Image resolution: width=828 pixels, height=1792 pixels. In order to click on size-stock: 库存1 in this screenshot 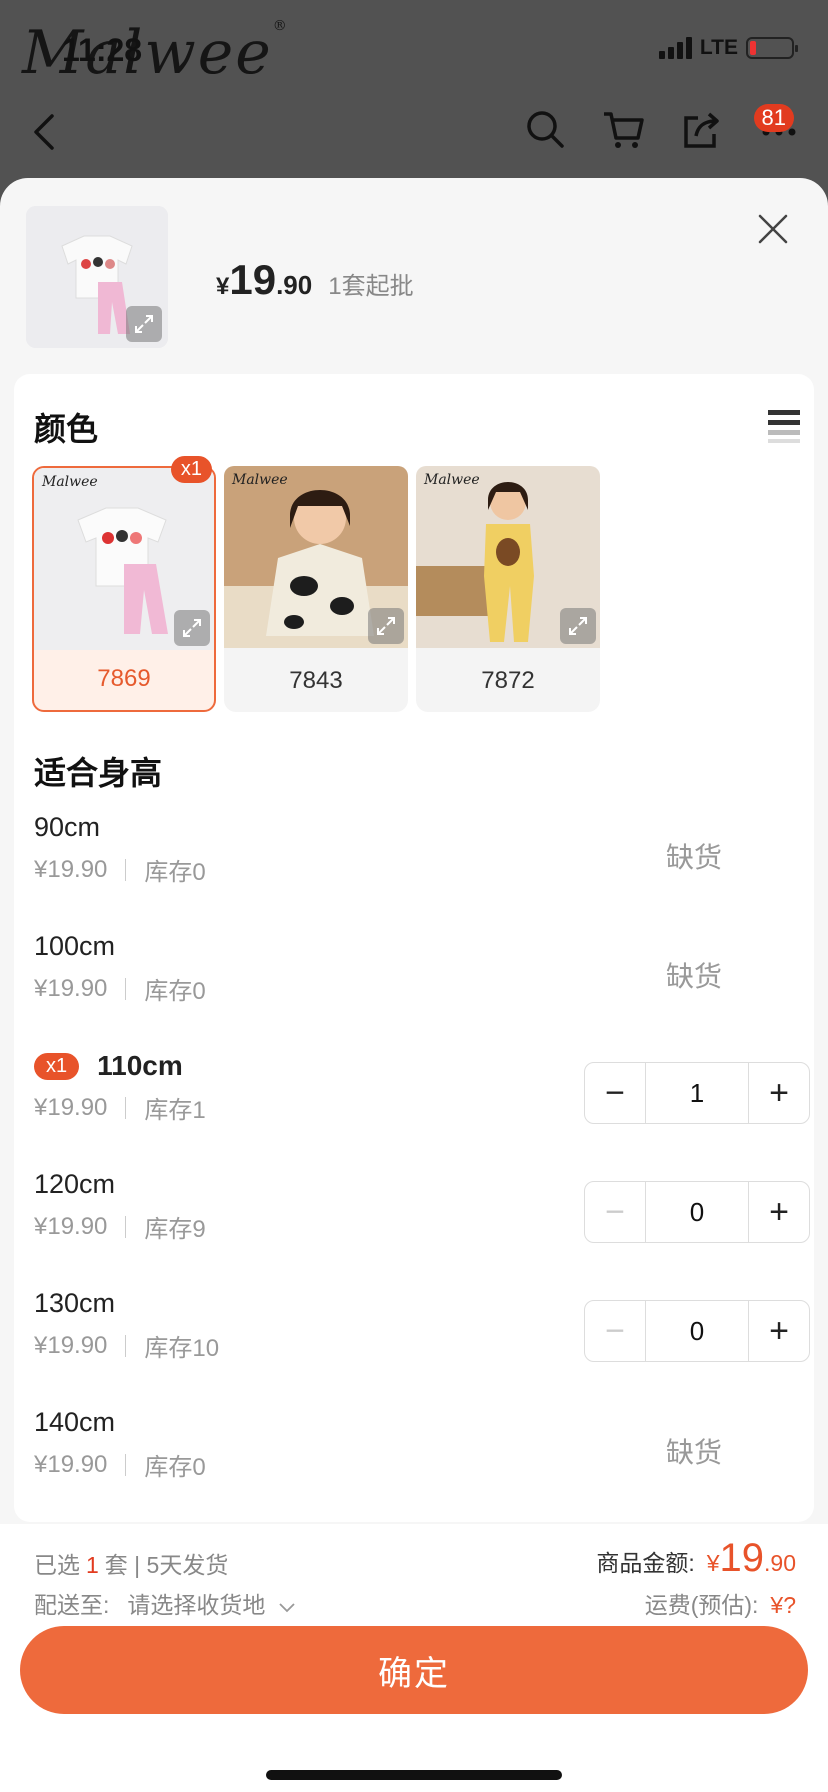, I will do `click(175, 1110)`.